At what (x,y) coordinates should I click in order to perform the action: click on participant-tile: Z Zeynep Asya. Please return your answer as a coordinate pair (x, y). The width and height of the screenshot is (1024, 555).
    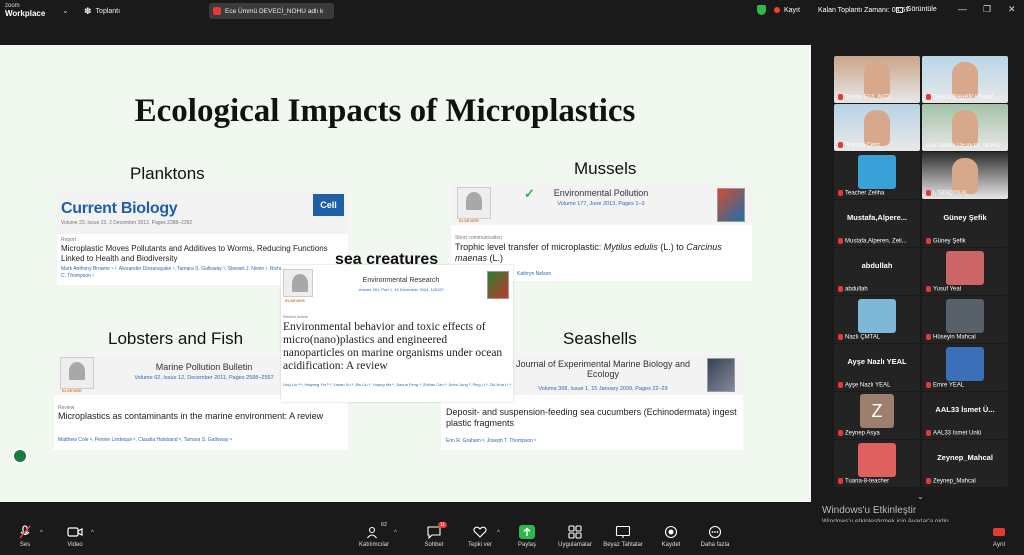
    Looking at the image, I should click on (877, 415).